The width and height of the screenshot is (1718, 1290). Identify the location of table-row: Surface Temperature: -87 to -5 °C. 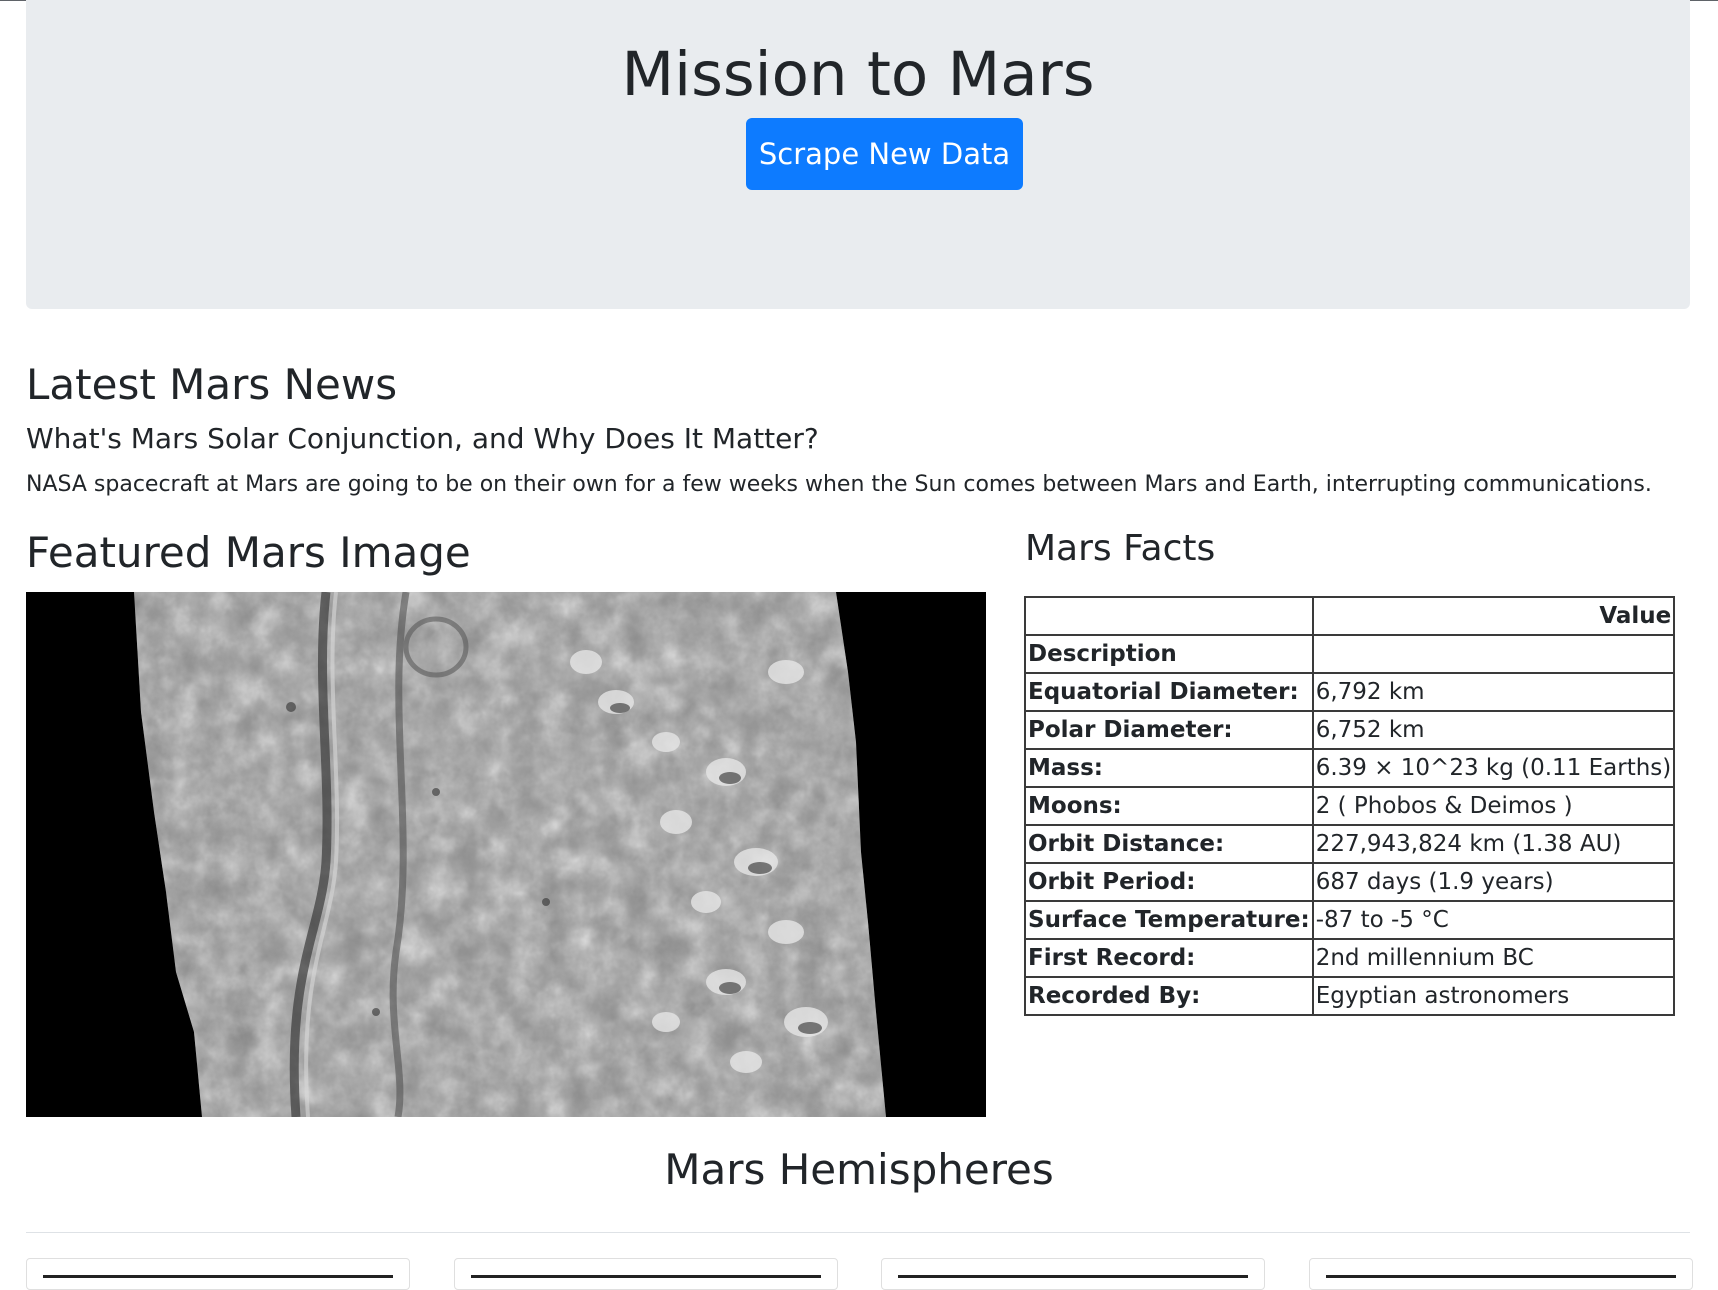
(1350, 920).